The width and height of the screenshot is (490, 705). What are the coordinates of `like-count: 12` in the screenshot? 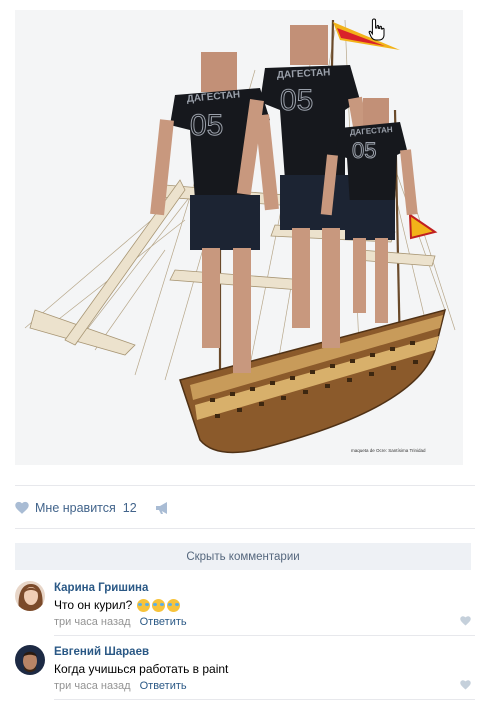 It's located at (129, 508).